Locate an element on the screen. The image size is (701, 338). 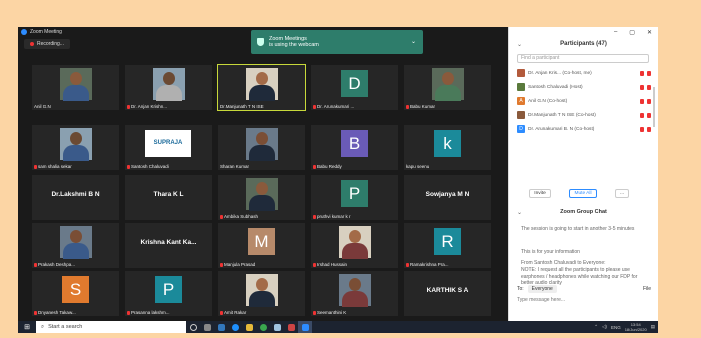
participant-tile: Dr.Manjunath T N ISE is located at coordinates (261, 87).